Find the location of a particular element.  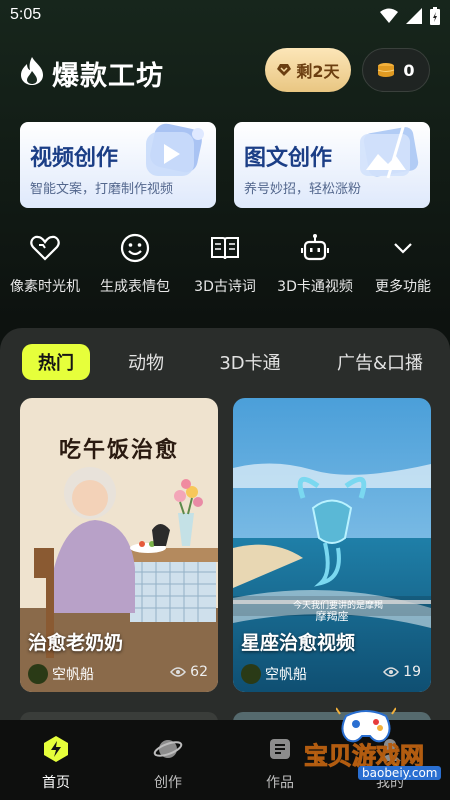

diamond-heart-icon is located at coordinates (284, 70).